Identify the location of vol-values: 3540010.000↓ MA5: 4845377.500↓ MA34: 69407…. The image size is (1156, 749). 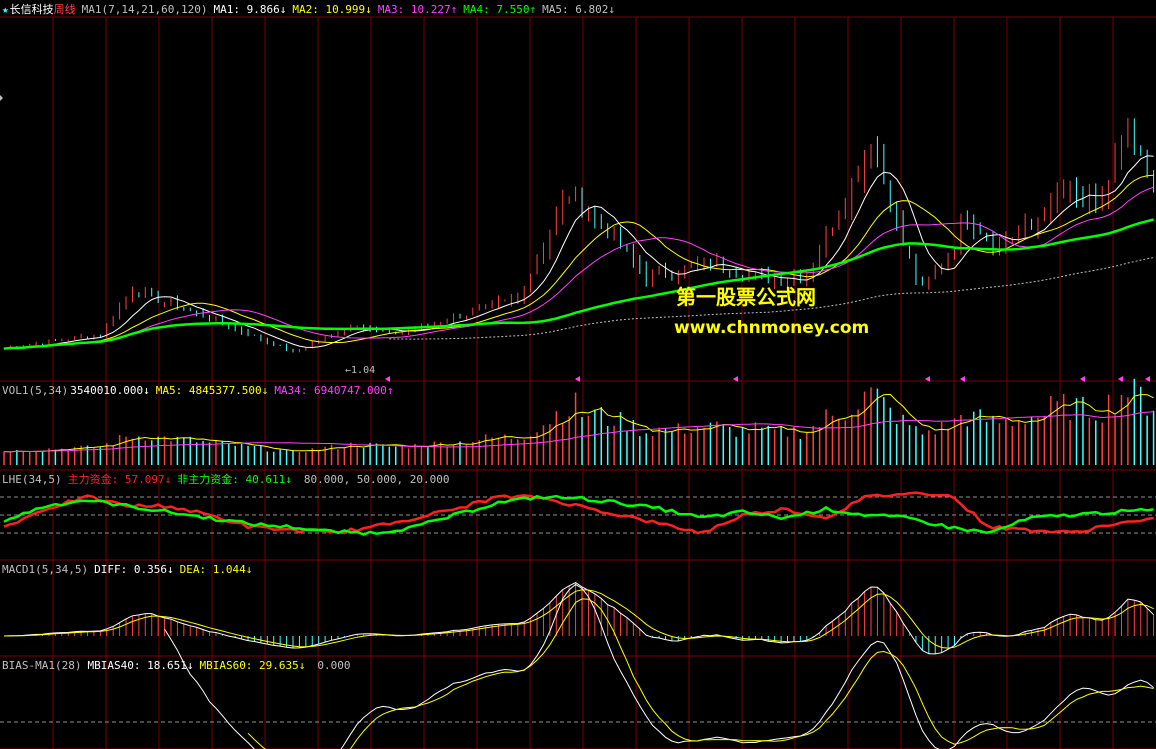
(234, 390).